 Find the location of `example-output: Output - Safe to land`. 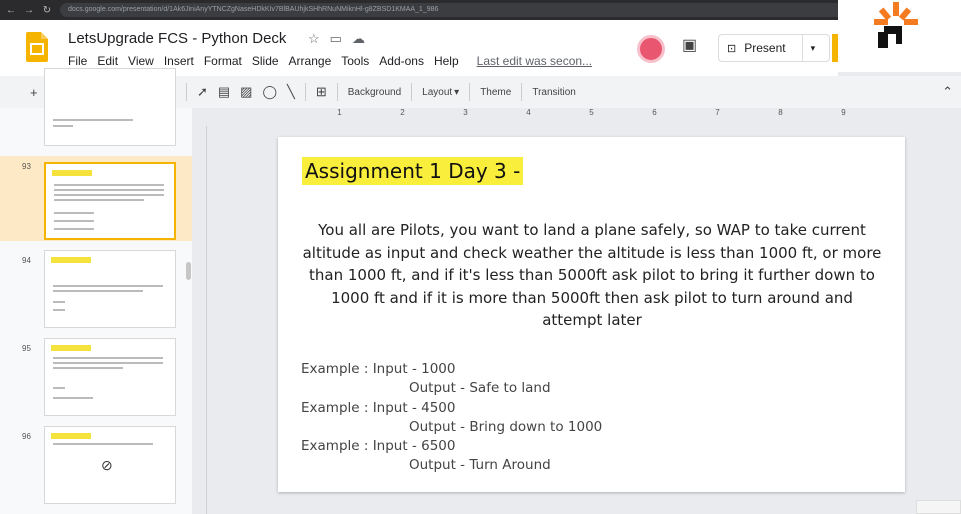

example-output: Output - Safe to land is located at coordinates (480, 388).